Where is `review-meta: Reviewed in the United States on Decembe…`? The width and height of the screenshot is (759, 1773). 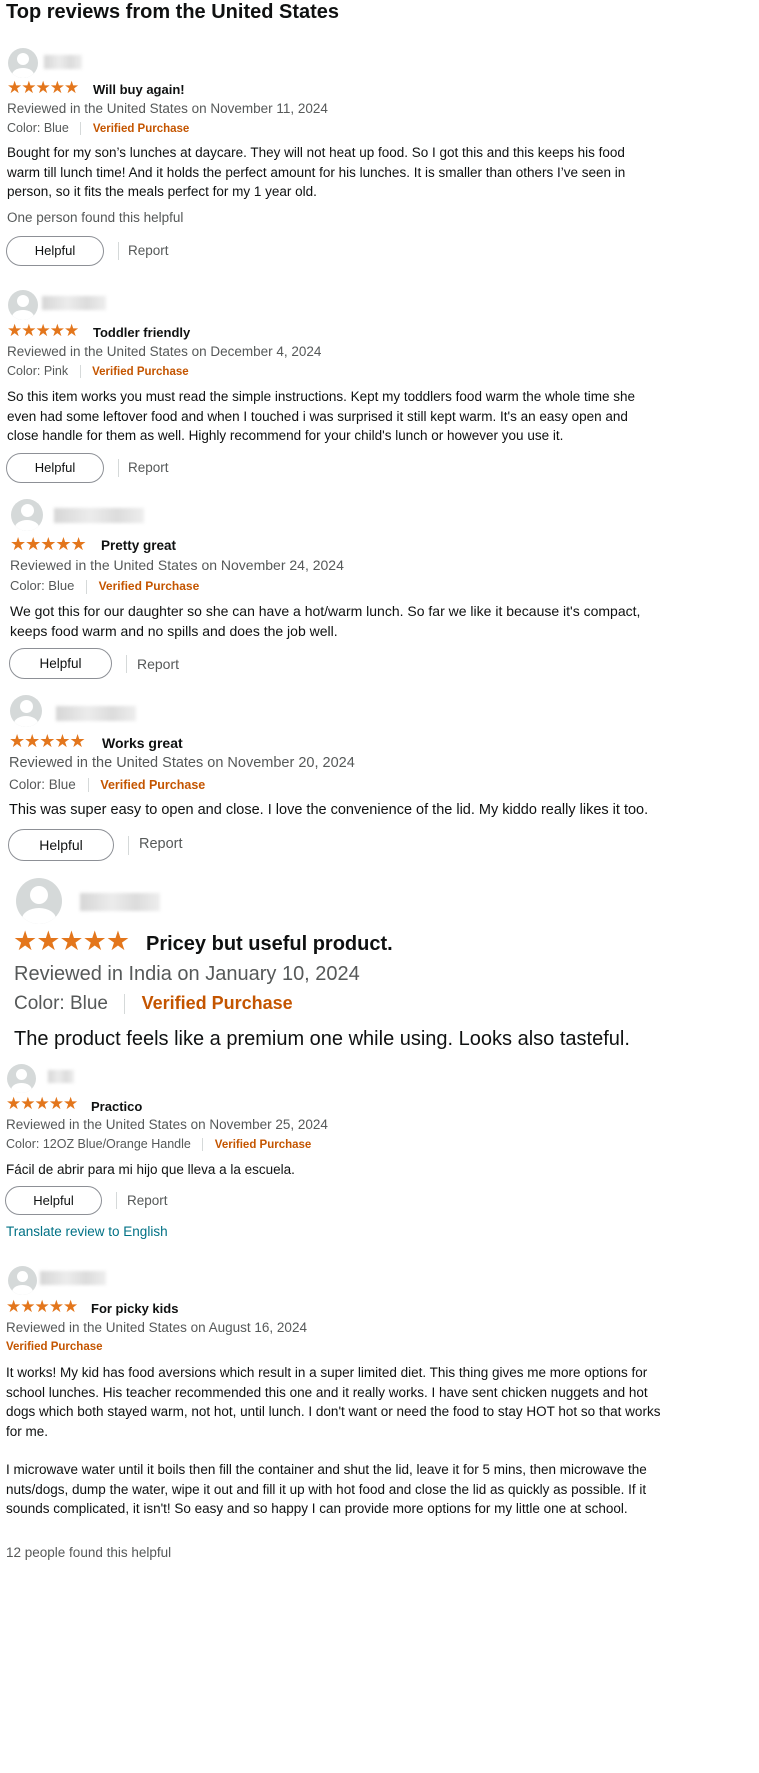
review-meta: Reviewed in the United States on Decembe… is located at coordinates (164, 351).